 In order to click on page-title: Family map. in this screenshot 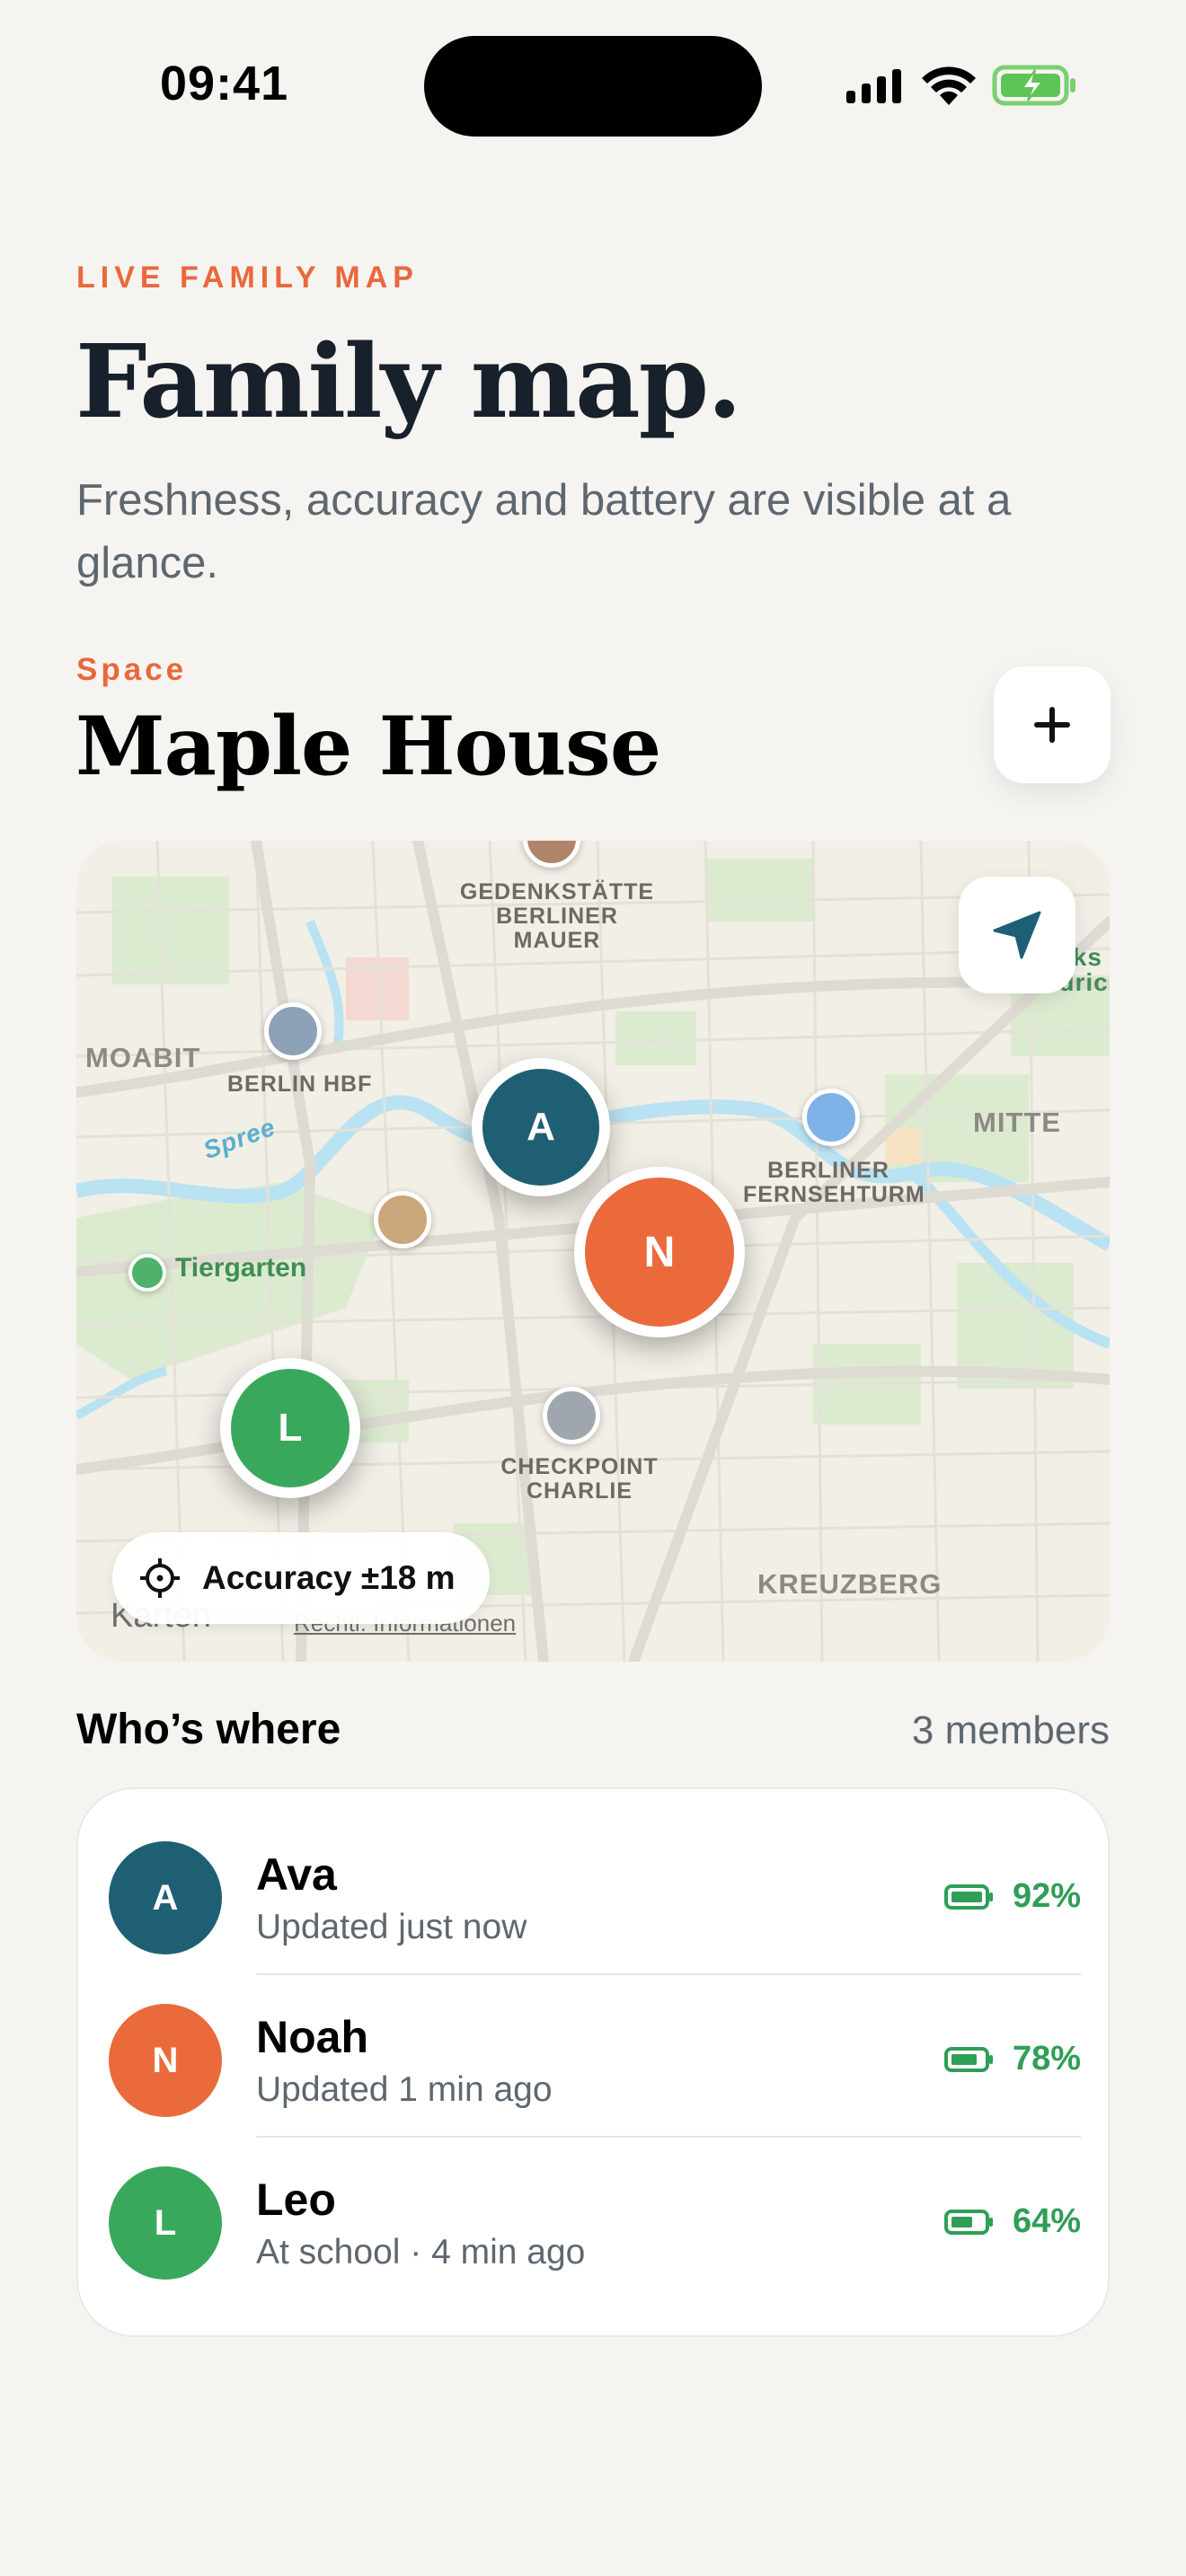, I will do `click(408, 382)`.